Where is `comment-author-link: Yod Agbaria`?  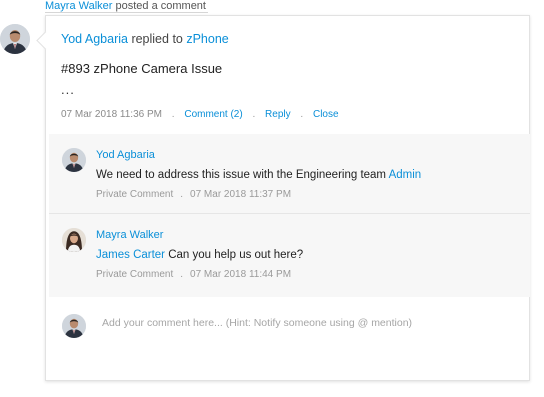 comment-author-link: Yod Agbaria is located at coordinates (125, 155).